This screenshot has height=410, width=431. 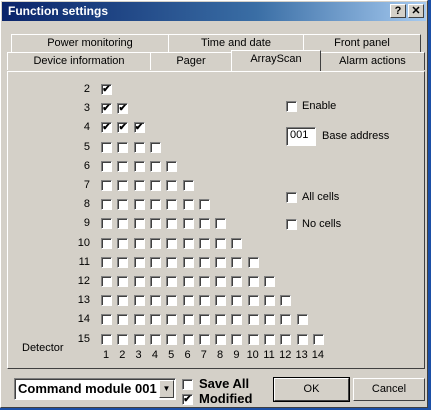 I want to click on tab-alarm-actions: Alarm actions, so click(x=372, y=61).